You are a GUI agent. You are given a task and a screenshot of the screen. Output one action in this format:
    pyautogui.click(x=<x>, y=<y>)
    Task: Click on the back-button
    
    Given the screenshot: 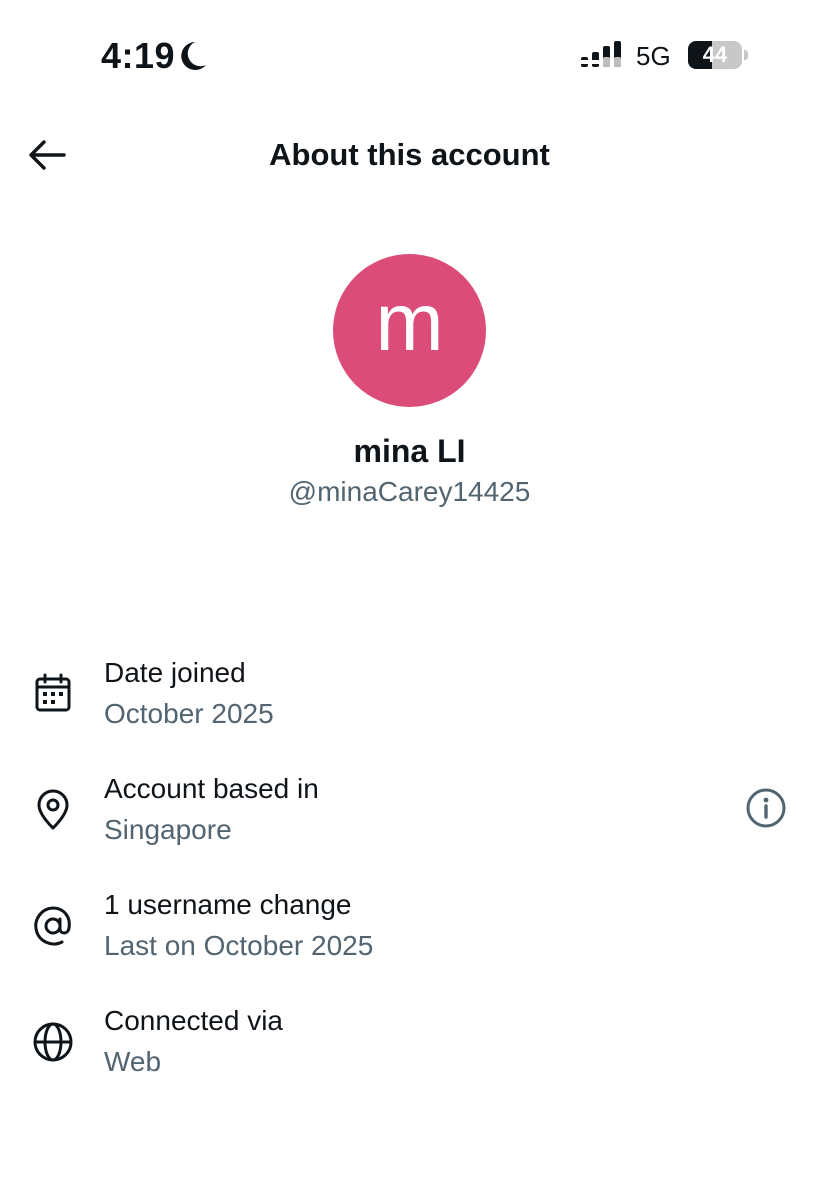 What is the action you would take?
    pyautogui.click(x=47, y=155)
    